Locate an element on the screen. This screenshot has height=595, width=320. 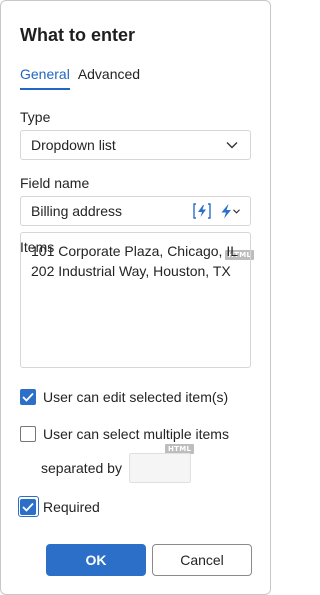
field-name-value: Billing address is located at coordinates (77, 211).